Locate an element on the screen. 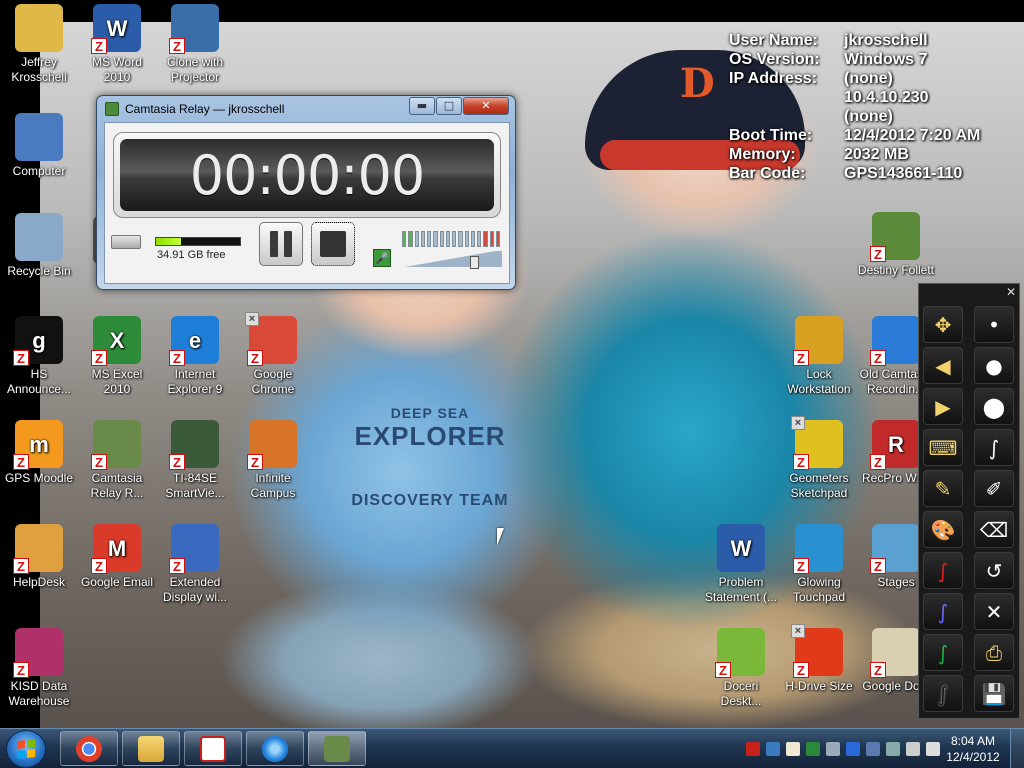  minimize-button: ▬ is located at coordinates (422, 106).